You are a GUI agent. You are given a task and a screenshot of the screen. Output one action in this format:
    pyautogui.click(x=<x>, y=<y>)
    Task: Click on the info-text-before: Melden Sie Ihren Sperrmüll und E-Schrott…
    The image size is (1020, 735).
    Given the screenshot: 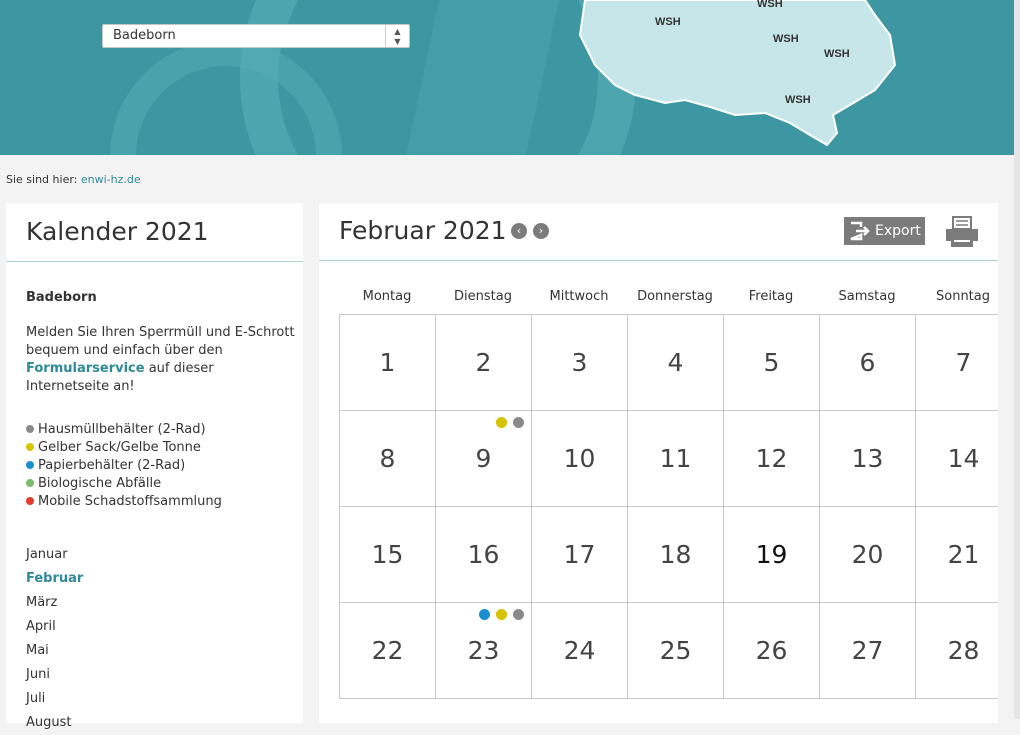 What is the action you would take?
    pyautogui.click(x=160, y=341)
    